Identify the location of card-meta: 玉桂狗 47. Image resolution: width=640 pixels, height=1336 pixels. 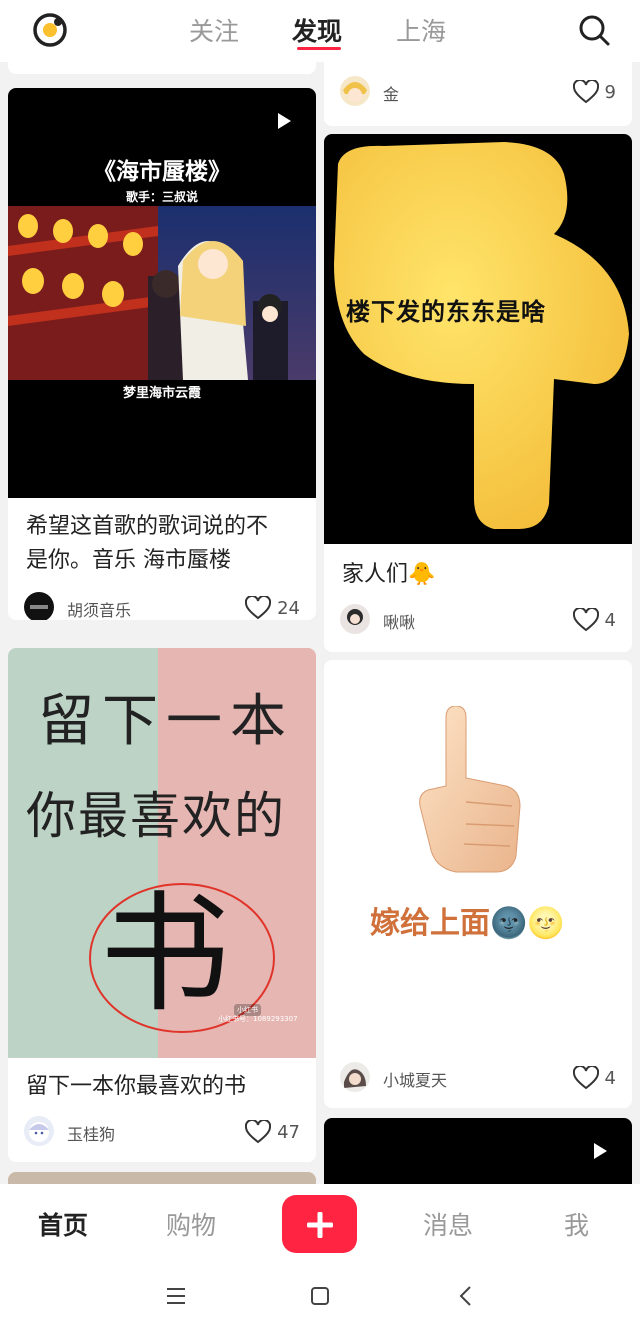
(162, 1132).